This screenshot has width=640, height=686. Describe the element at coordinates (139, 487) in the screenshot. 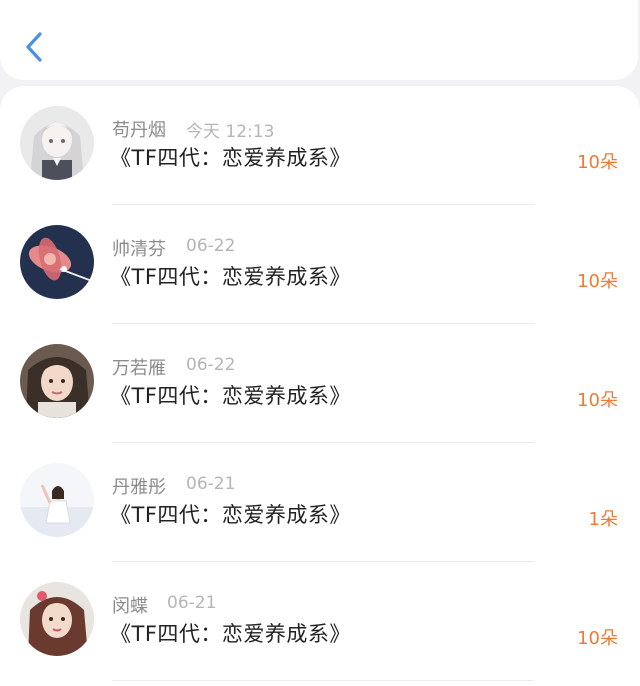

I see `user-name: 丹雅彤` at that location.